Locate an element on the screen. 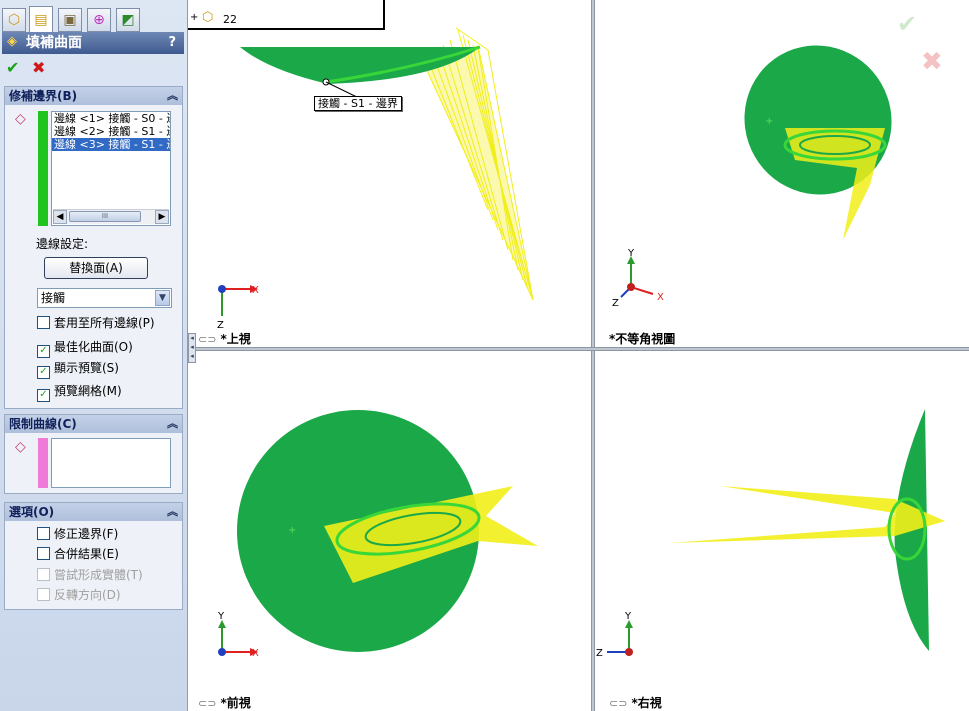 This screenshot has width=969, height=711. scroll-thumb: III is located at coordinates (105, 216).